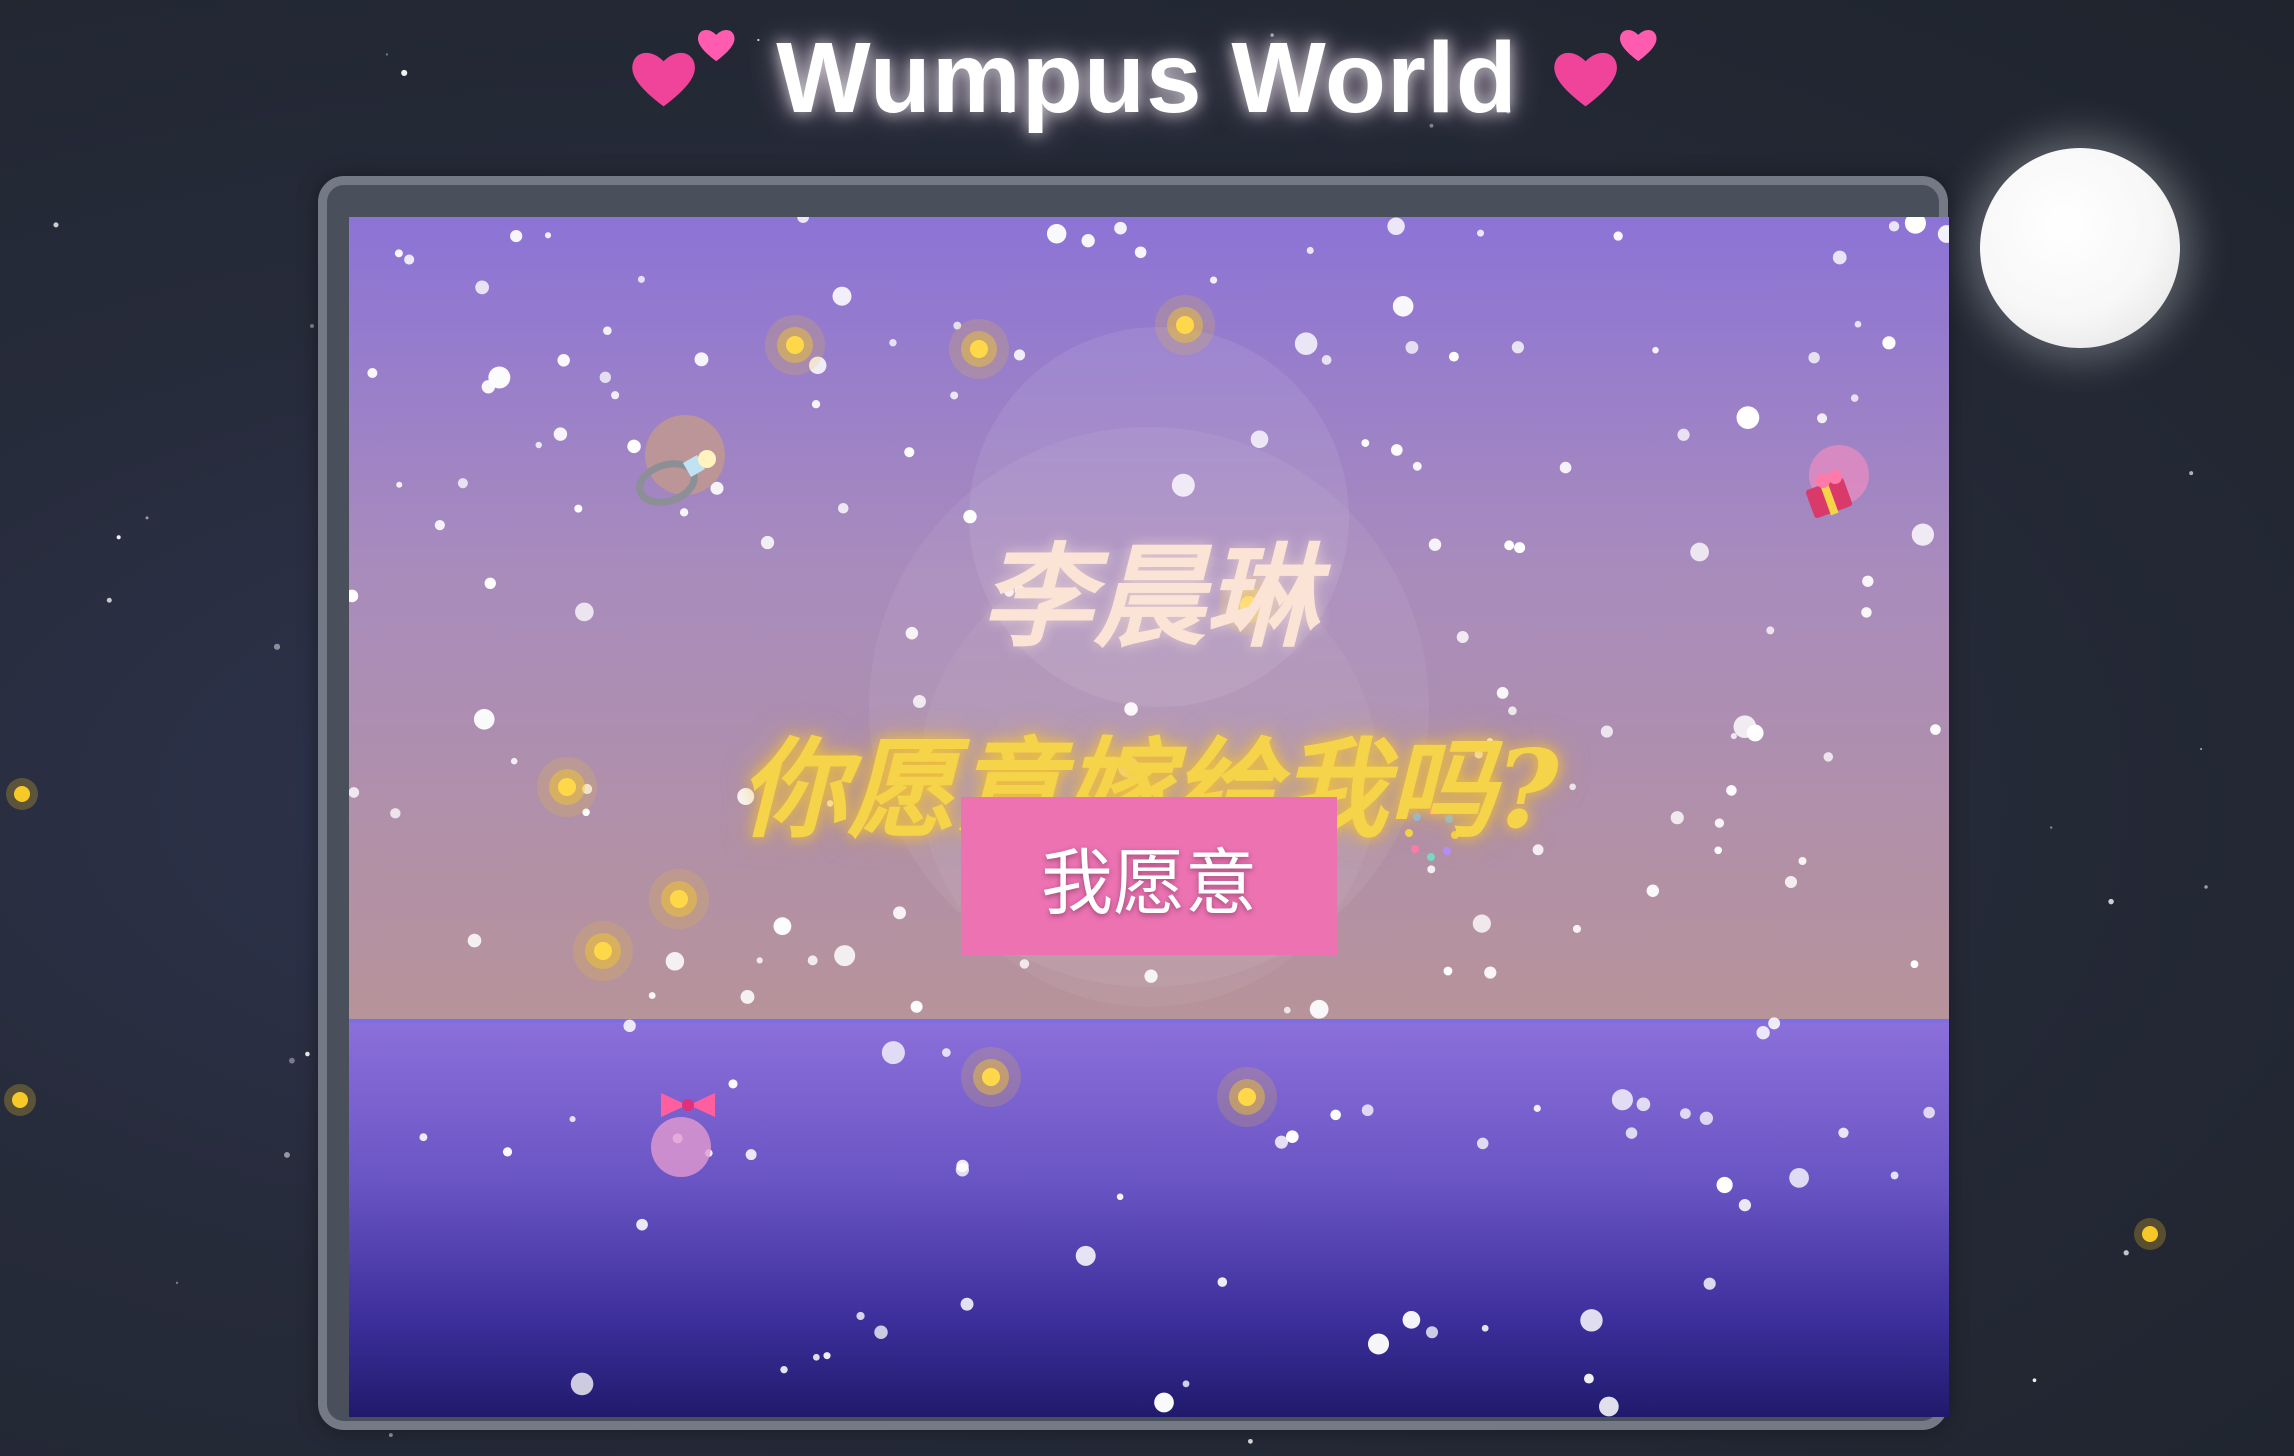  I want to click on accept-button: 我愿意, so click(1149, 876).